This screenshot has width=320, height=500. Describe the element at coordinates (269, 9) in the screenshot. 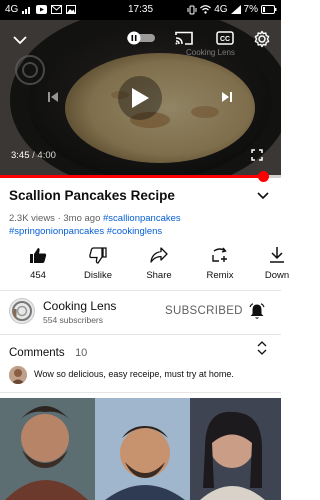

I see `battery-icon` at that location.